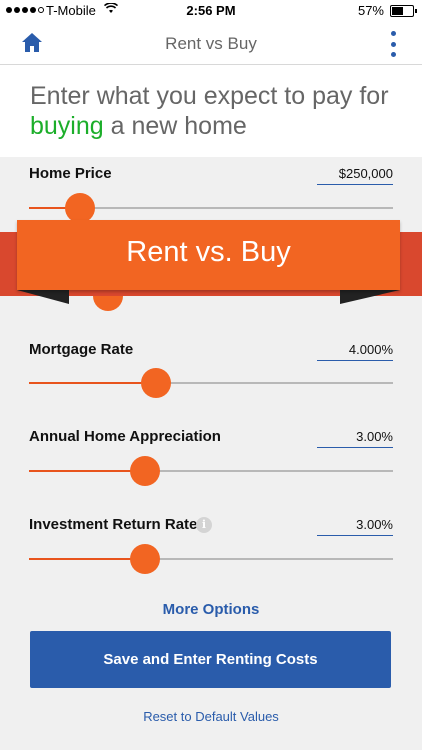 The image size is (422, 750). What do you see at coordinates (211, 471) in the screenshot?
I see `appreciation-slider` at bounding box center [211, 471].